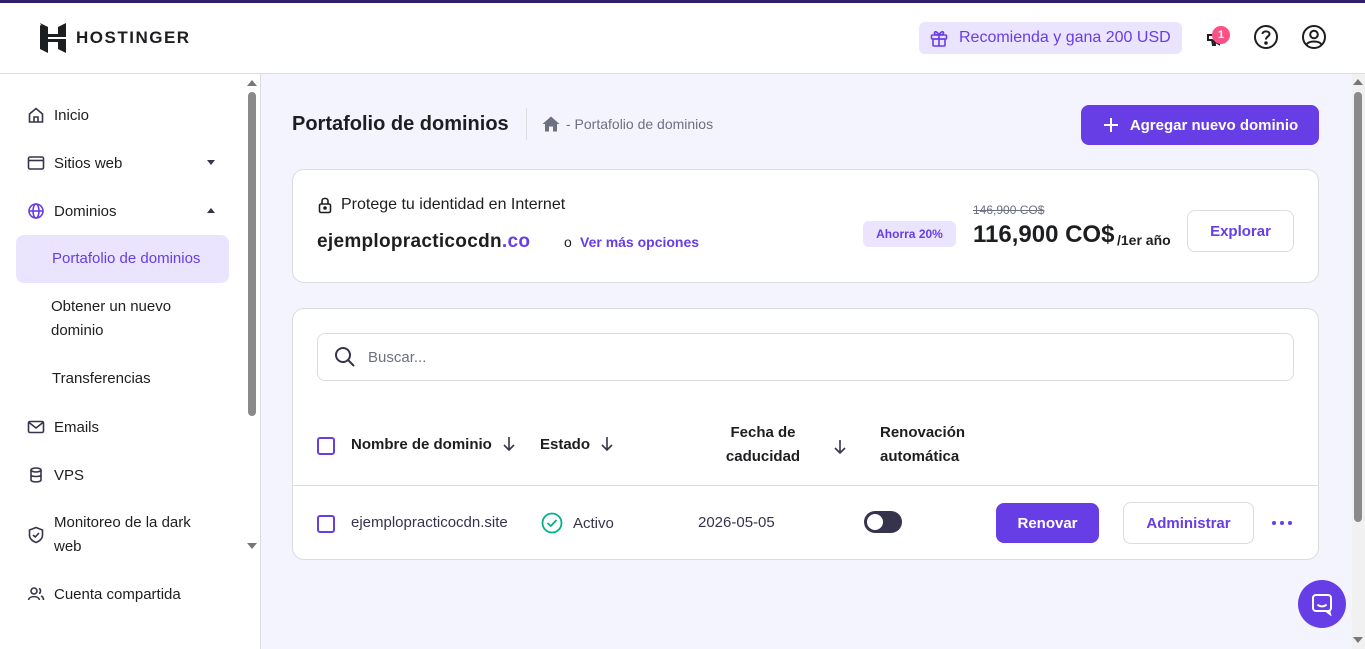 This screenshot has width=1365, height=649. What do you see at coordinates (126, 258) in the screenshot?
I see `sidebar-item-label: Portafolio de dominios` at bounding box center [126, 258].